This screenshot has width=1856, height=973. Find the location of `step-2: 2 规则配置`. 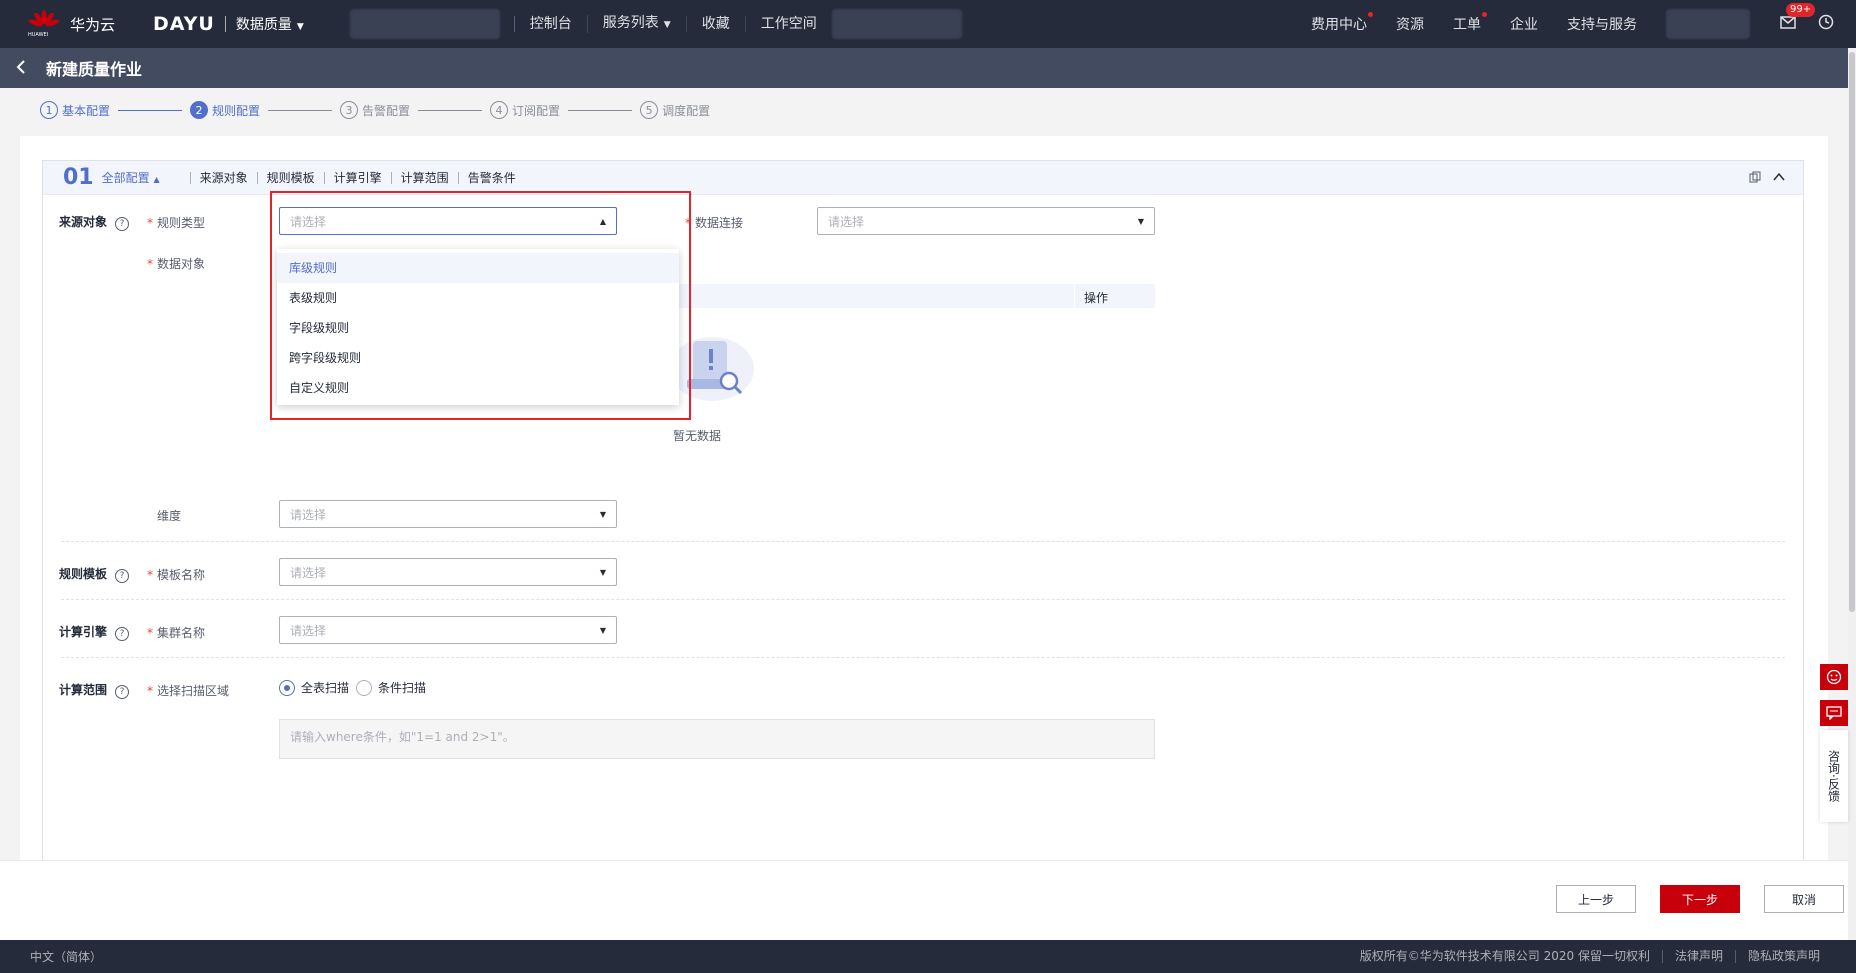

step-2: 2 规则配置 is located at coordinates (225, 110).